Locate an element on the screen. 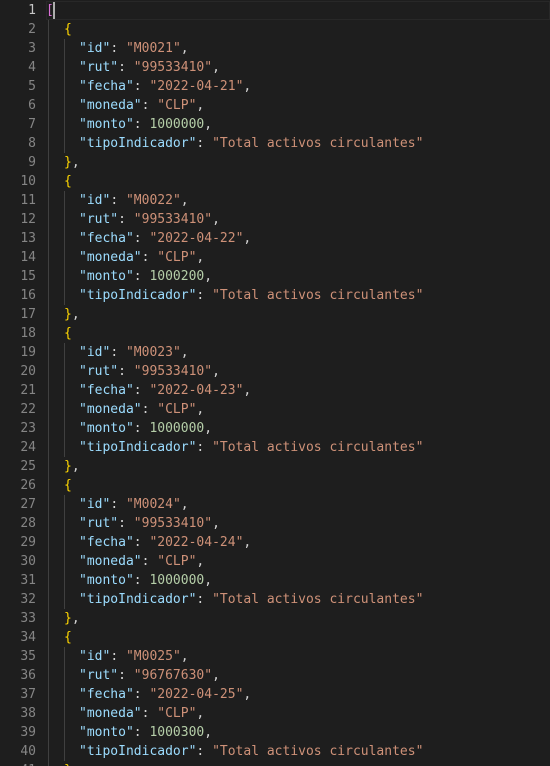 The height and width of the screenshot is (766, 550). line-number: 28 is located at coordinates (18, 523).